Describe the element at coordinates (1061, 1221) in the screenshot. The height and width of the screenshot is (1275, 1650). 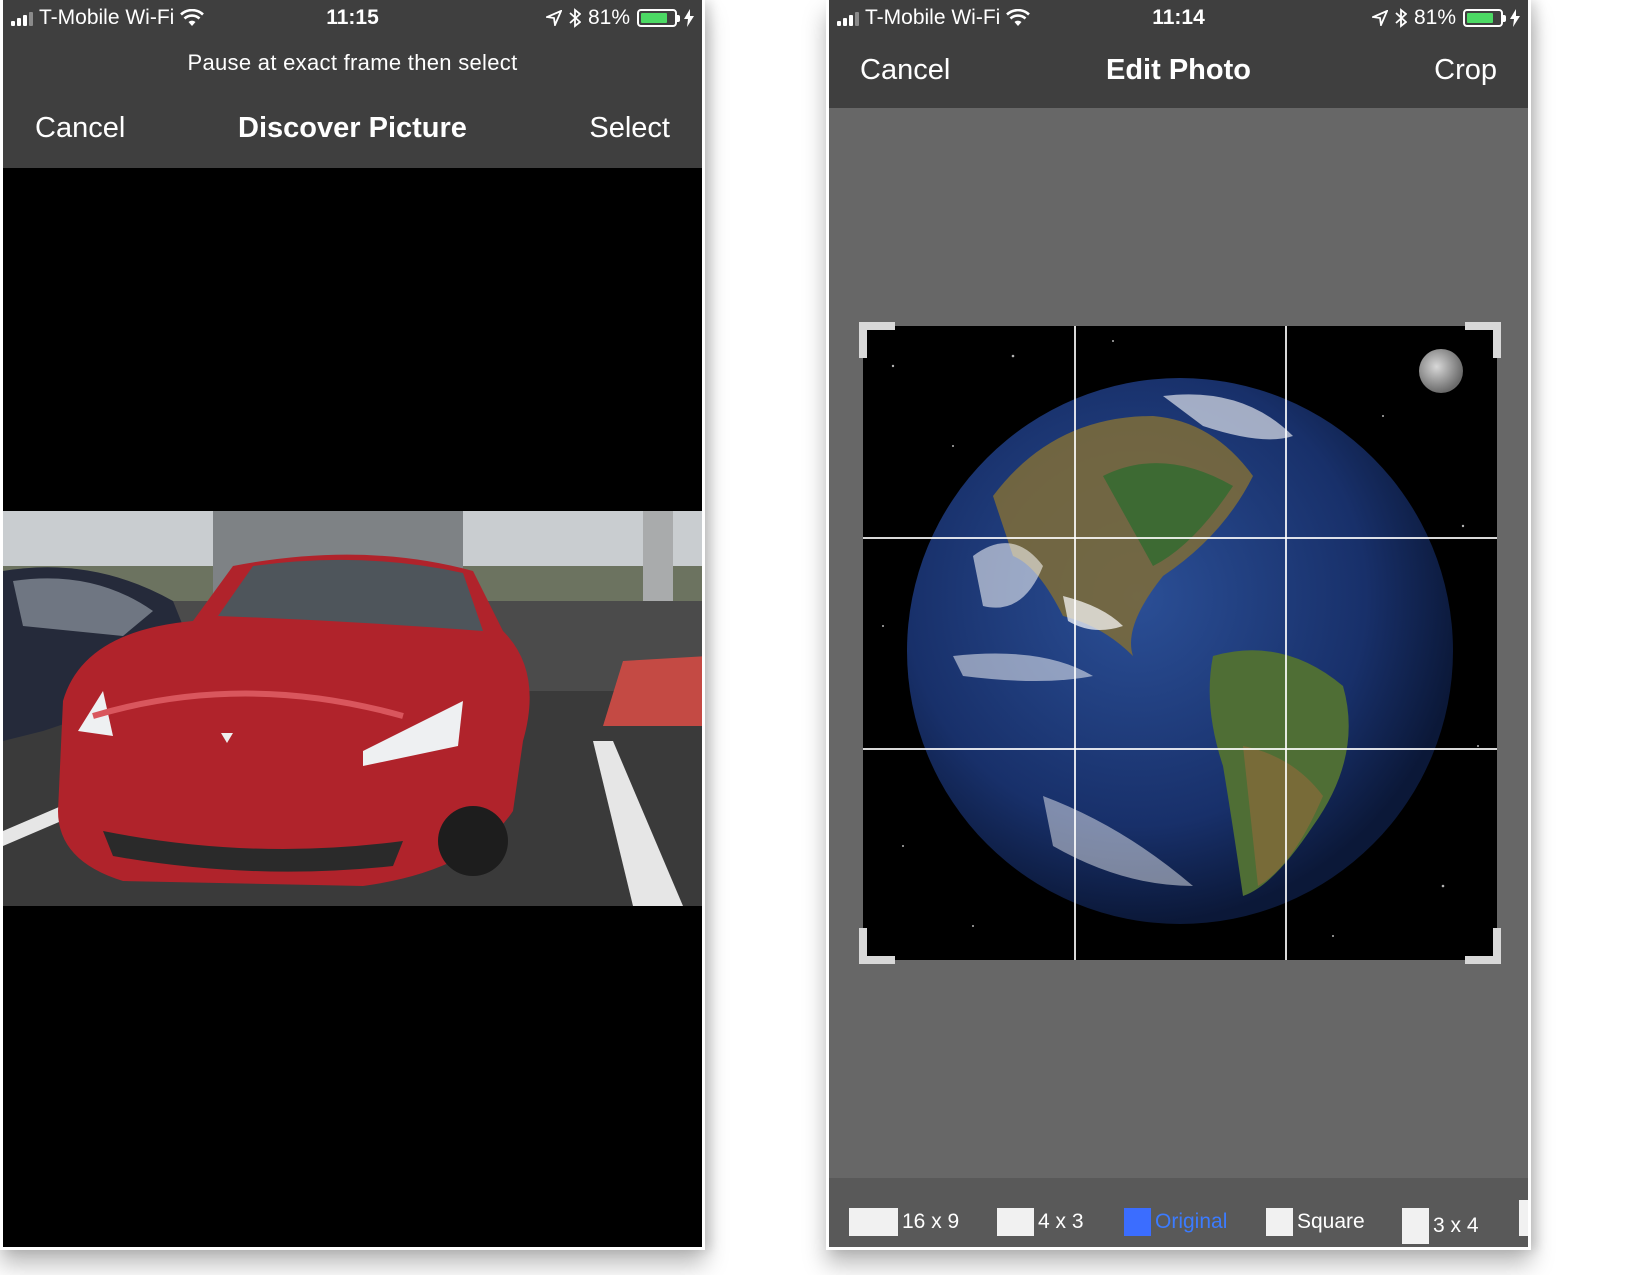
I see `aspect-label: 4 x 3` at that location.